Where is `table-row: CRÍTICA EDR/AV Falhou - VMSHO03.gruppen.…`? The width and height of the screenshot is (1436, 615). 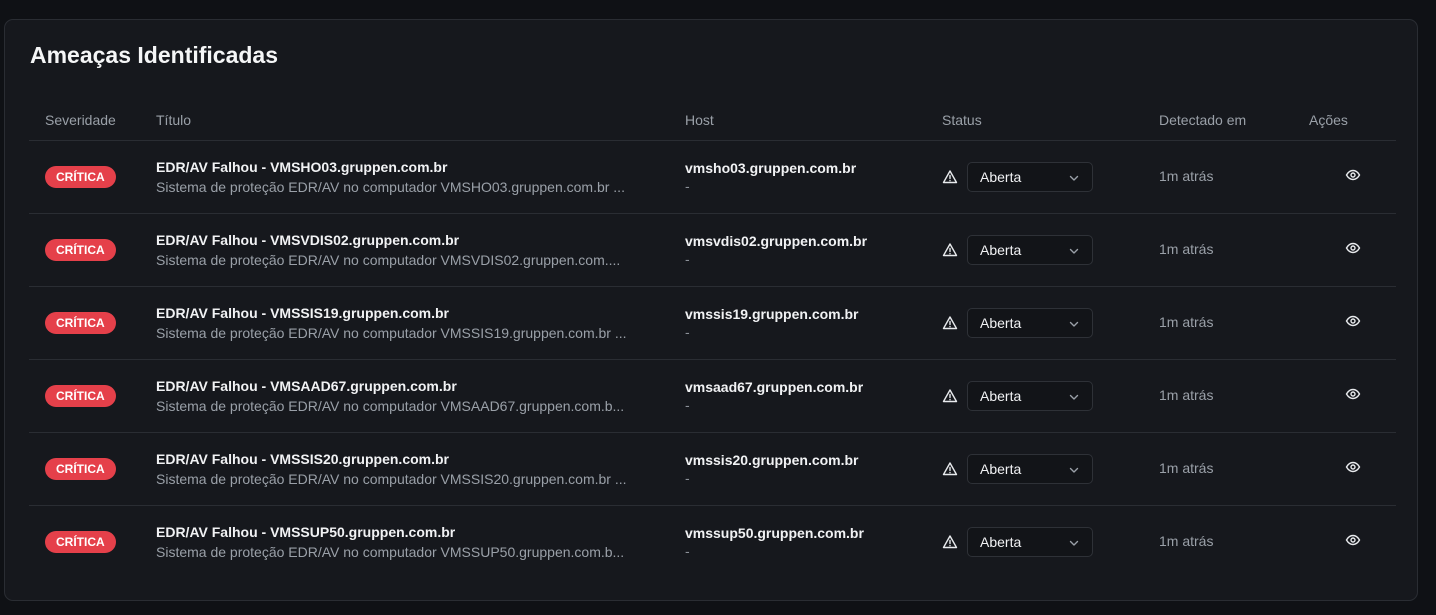
table-row: CRÍTICA EDR/AV Falhou - VMSHO03.gruppen.… is located at coordinates (712, 177).